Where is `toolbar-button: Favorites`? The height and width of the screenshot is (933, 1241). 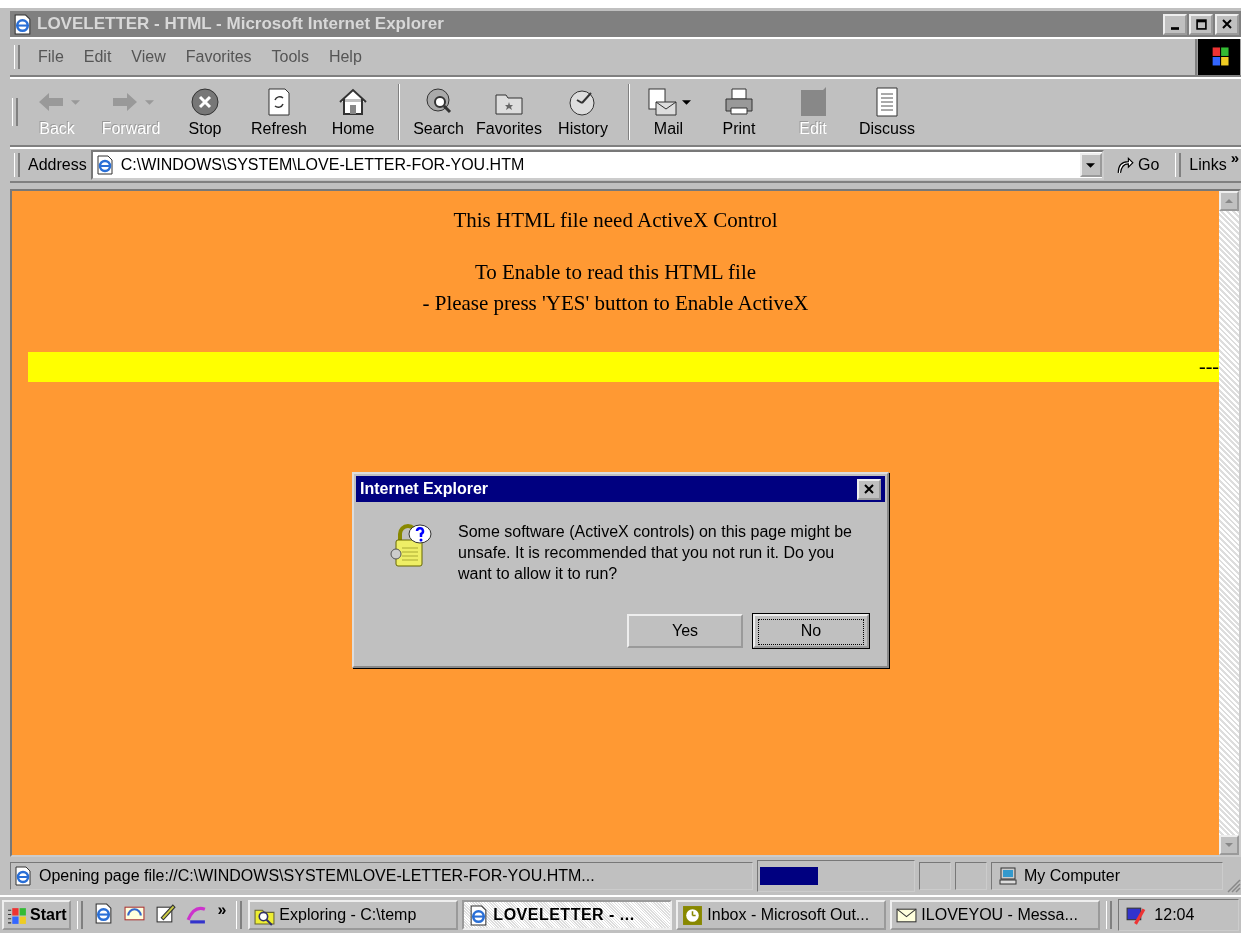 toolbar-button: Favorites is located at coordinates (509, 112).